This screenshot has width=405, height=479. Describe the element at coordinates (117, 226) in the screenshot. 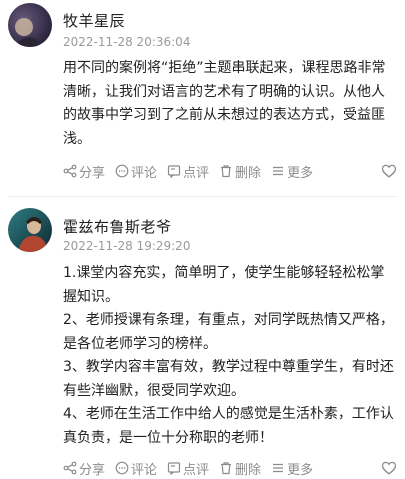

I see `username: 霍兹布鲁斯老爷` at that location.